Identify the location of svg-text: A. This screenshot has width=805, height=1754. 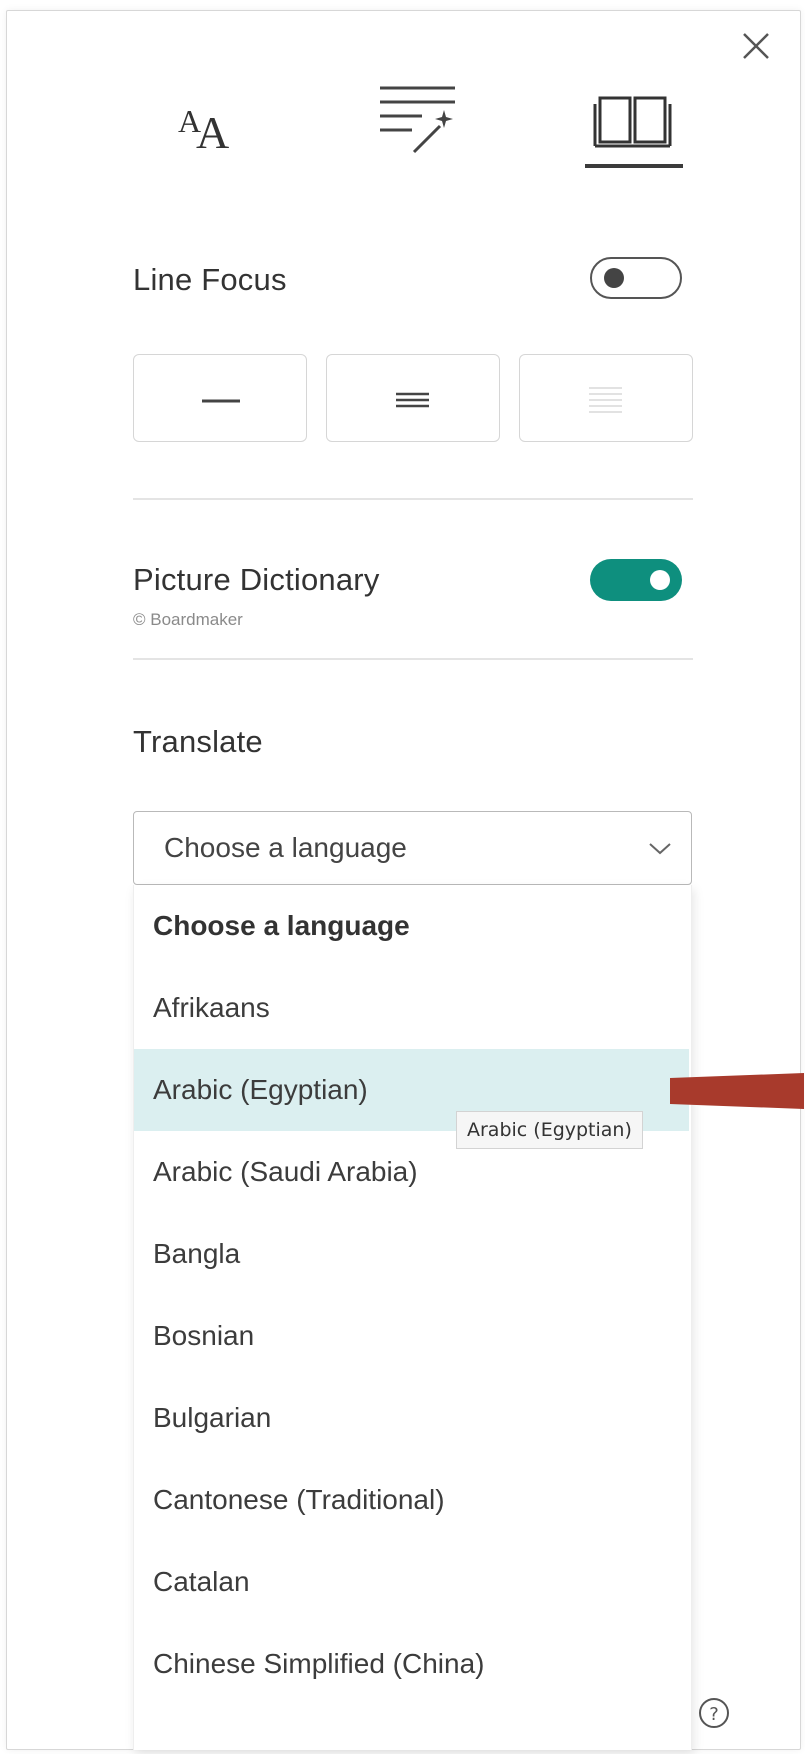
(212, 132).